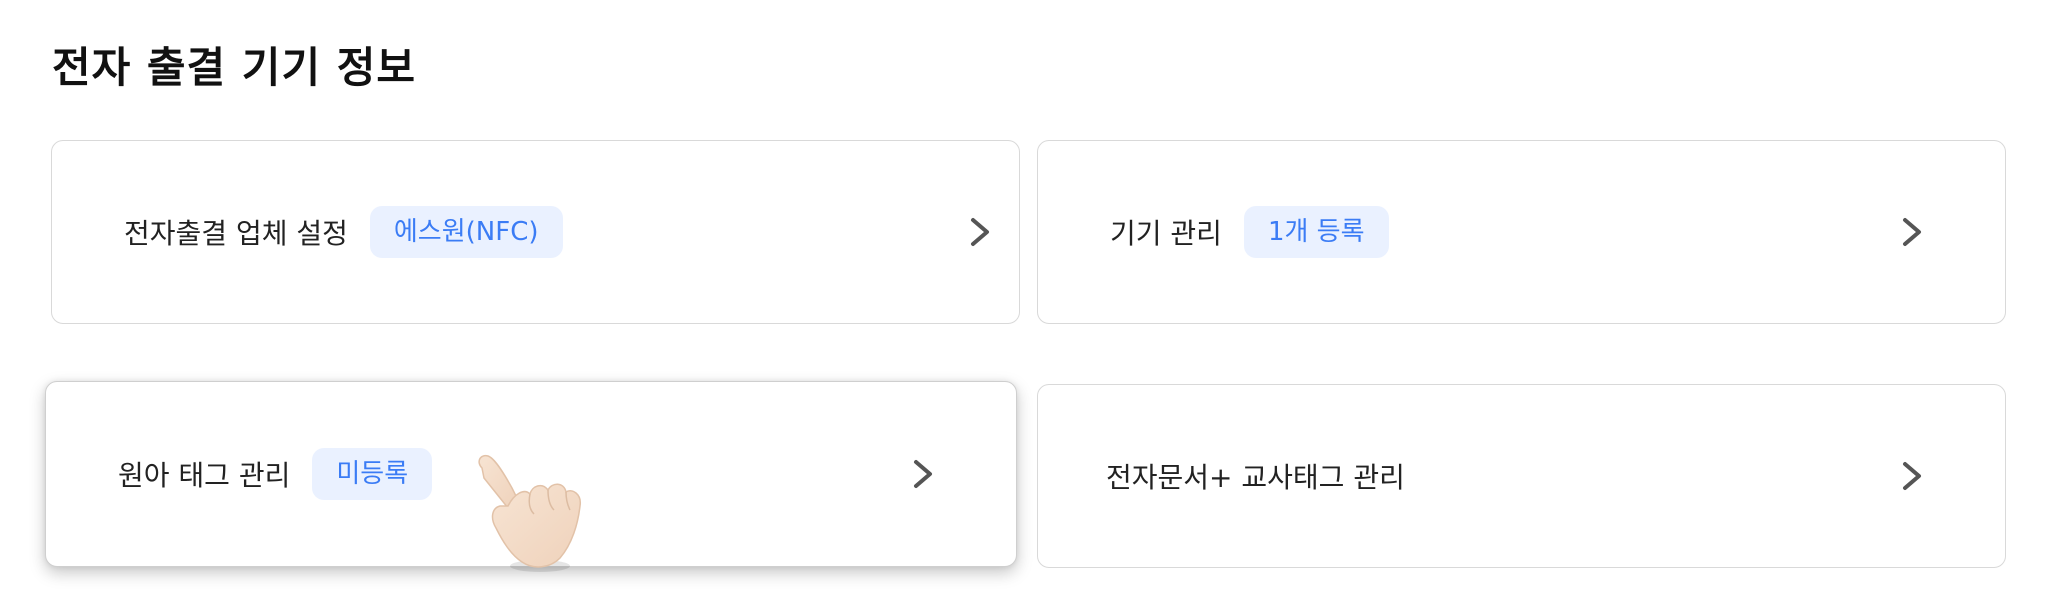  Describe the element at coordinates (1166, 233) in the screenshot. I see `device-management-label: 기기 관리` at that location.